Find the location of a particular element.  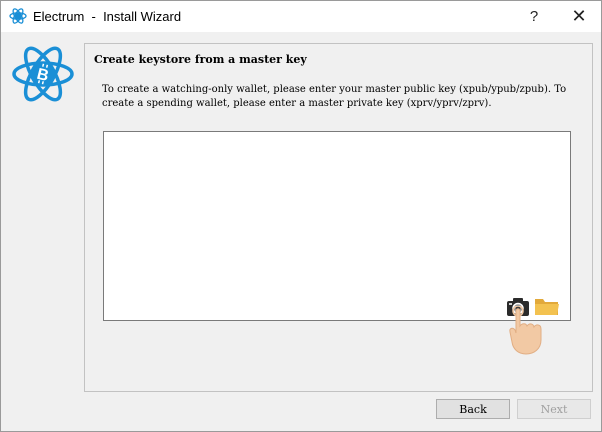

title-bar: Electrum - Install Wizard ? ✕ is located at coordinates (301, 16).